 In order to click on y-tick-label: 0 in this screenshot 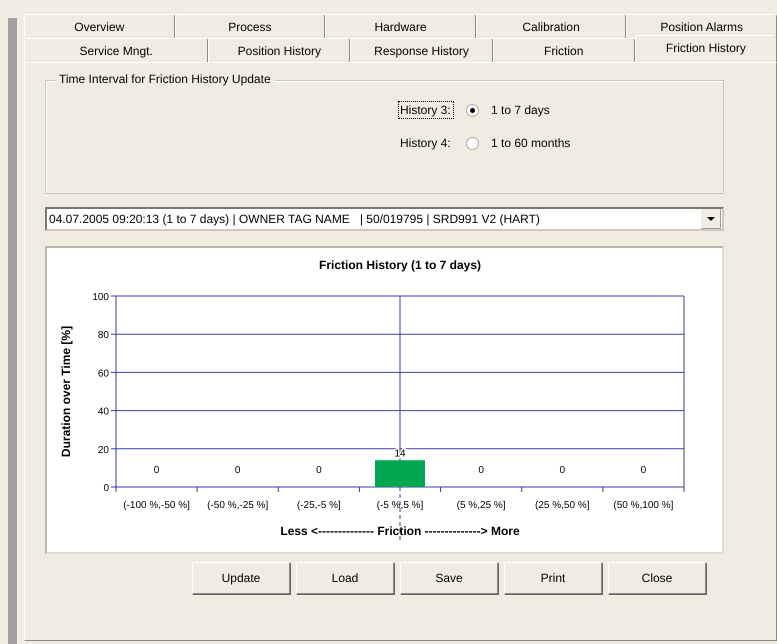, I will do `click(106, 488)`.